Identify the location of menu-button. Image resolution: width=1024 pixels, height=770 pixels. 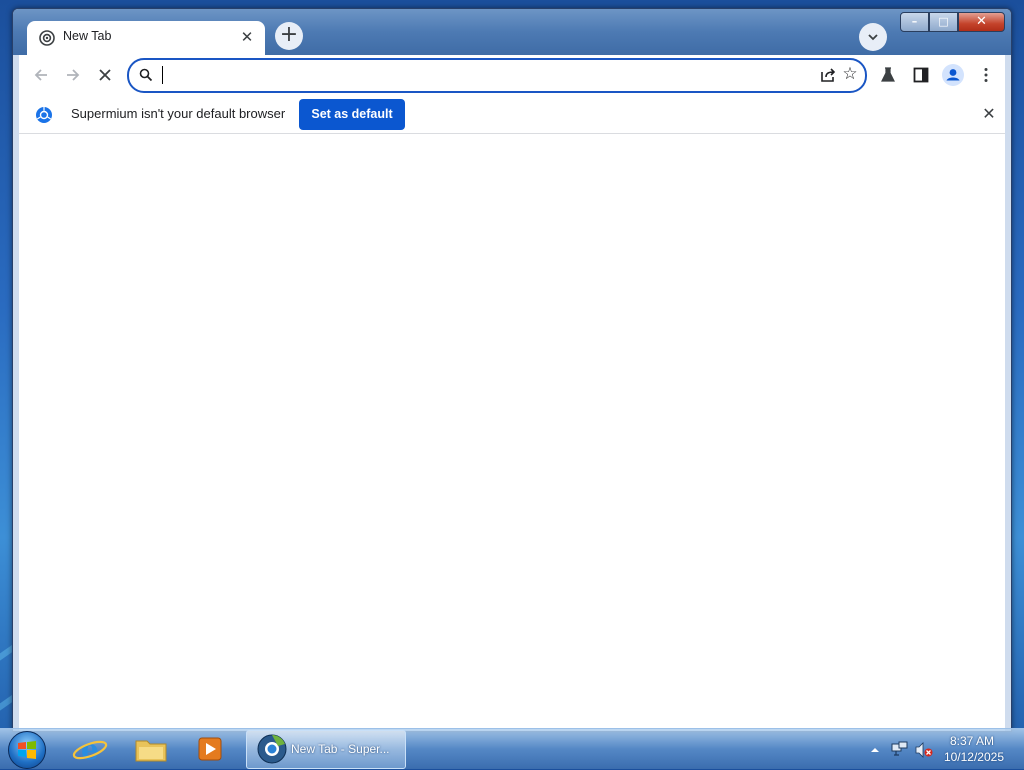
(986, 75).